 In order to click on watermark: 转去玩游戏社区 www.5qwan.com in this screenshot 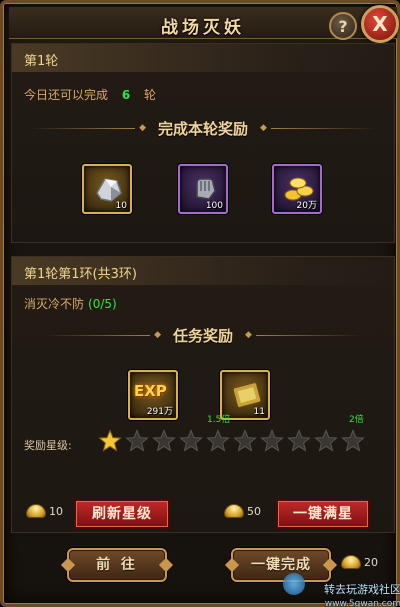, I will do `click(341, 588)`.